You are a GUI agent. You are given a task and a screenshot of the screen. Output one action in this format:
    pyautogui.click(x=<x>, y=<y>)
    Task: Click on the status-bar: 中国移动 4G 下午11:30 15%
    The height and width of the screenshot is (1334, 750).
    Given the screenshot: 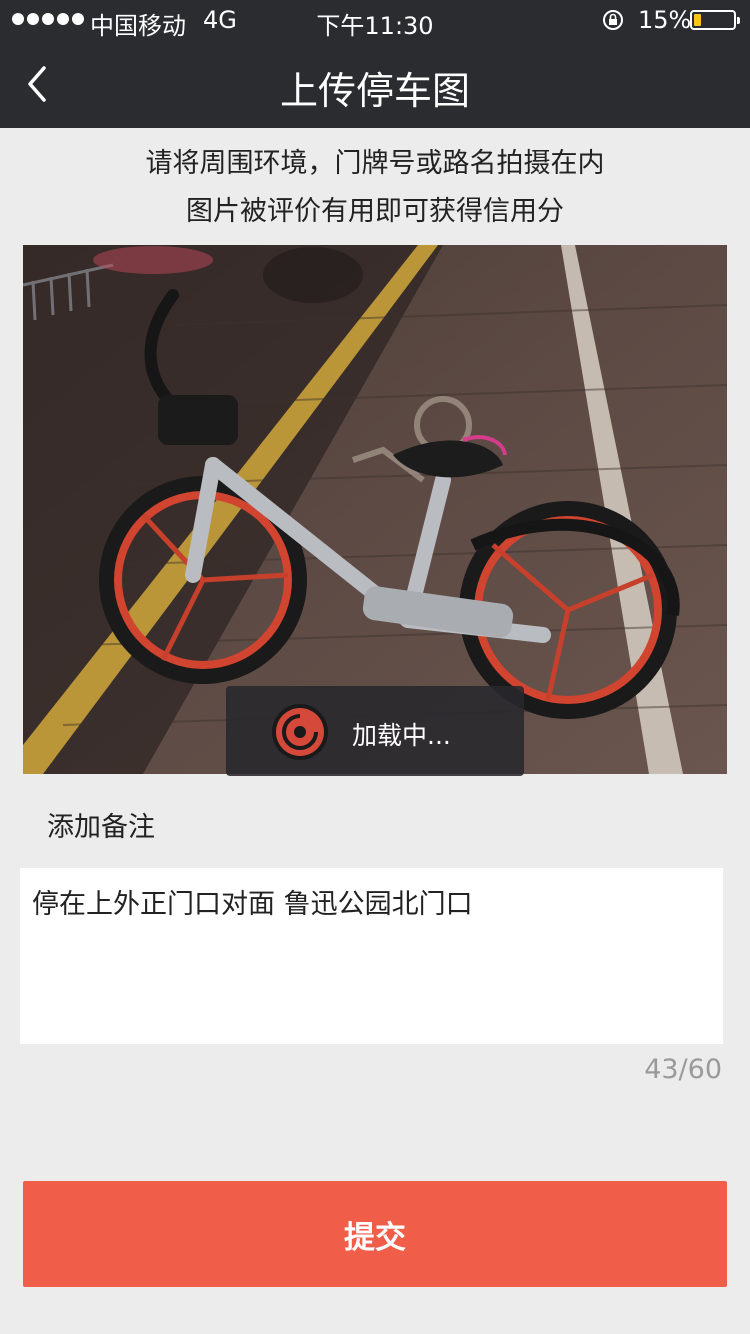 What is the action you would take?
    pyautogui.click(x=375, y=20)
    